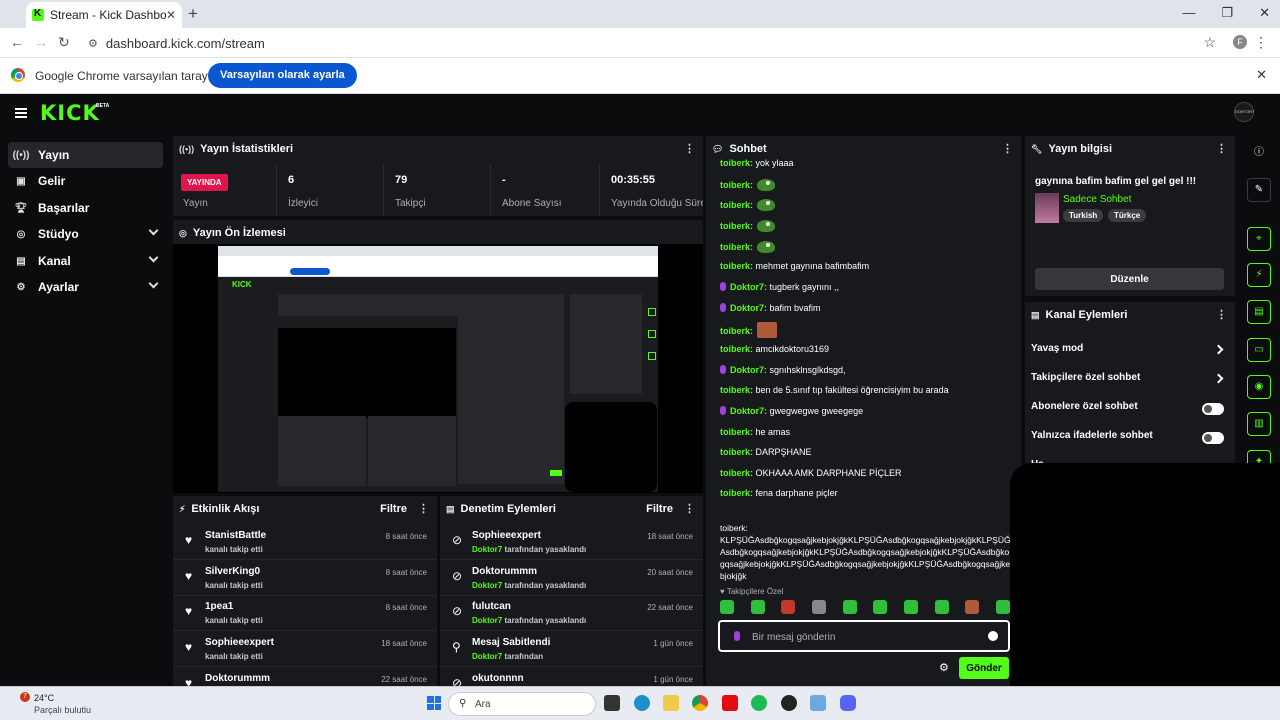  I want to click on tag-badge: Türkçe, so click(1127, 215).